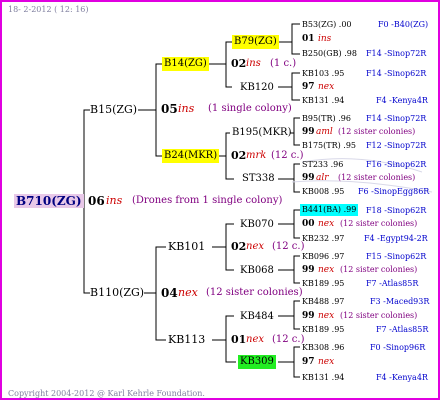 The height and width of the screenshot is (400, 440). Describe the element at coordinates (323, 256) in the screenshot. I see `sire: KB096 .97` at that location.